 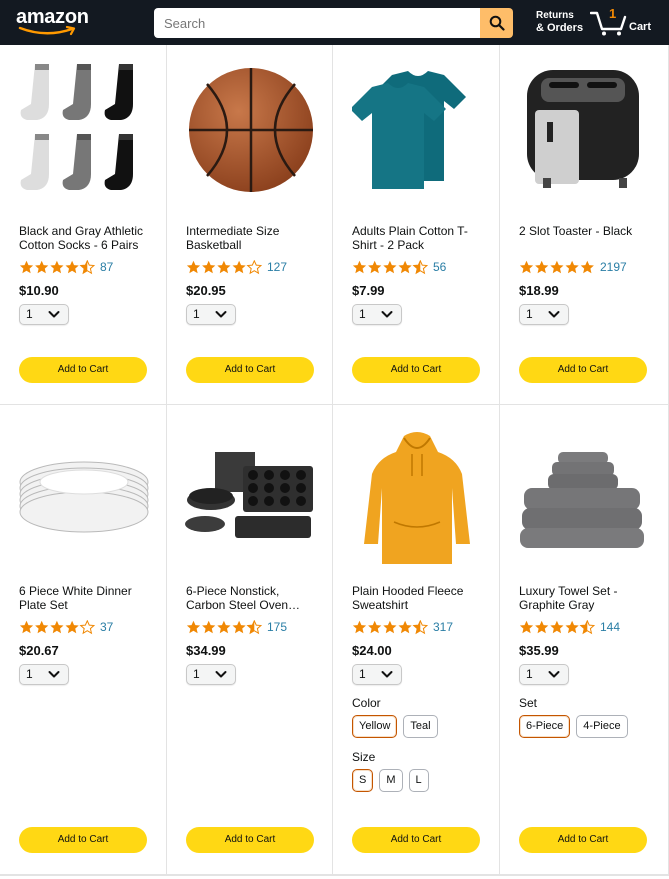 What do you see at coordinates (586, 598) in the screenshot?
I see `product-title: Luxury Towel Set - Graphite Gray` at bounding box center [586, 598].